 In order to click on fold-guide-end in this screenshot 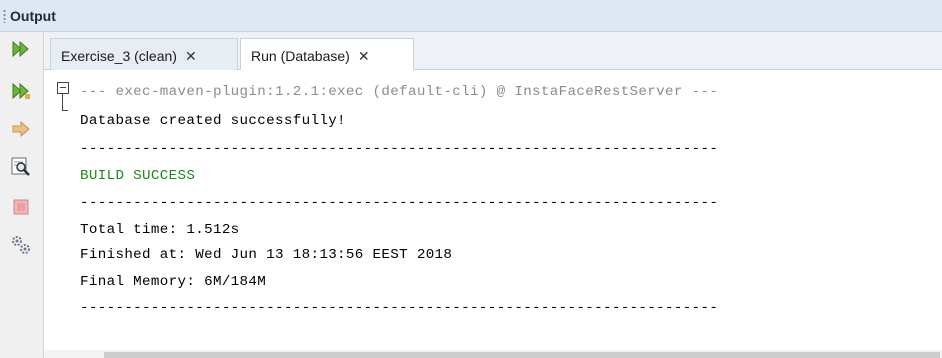, I will do `click(65, 110)`.